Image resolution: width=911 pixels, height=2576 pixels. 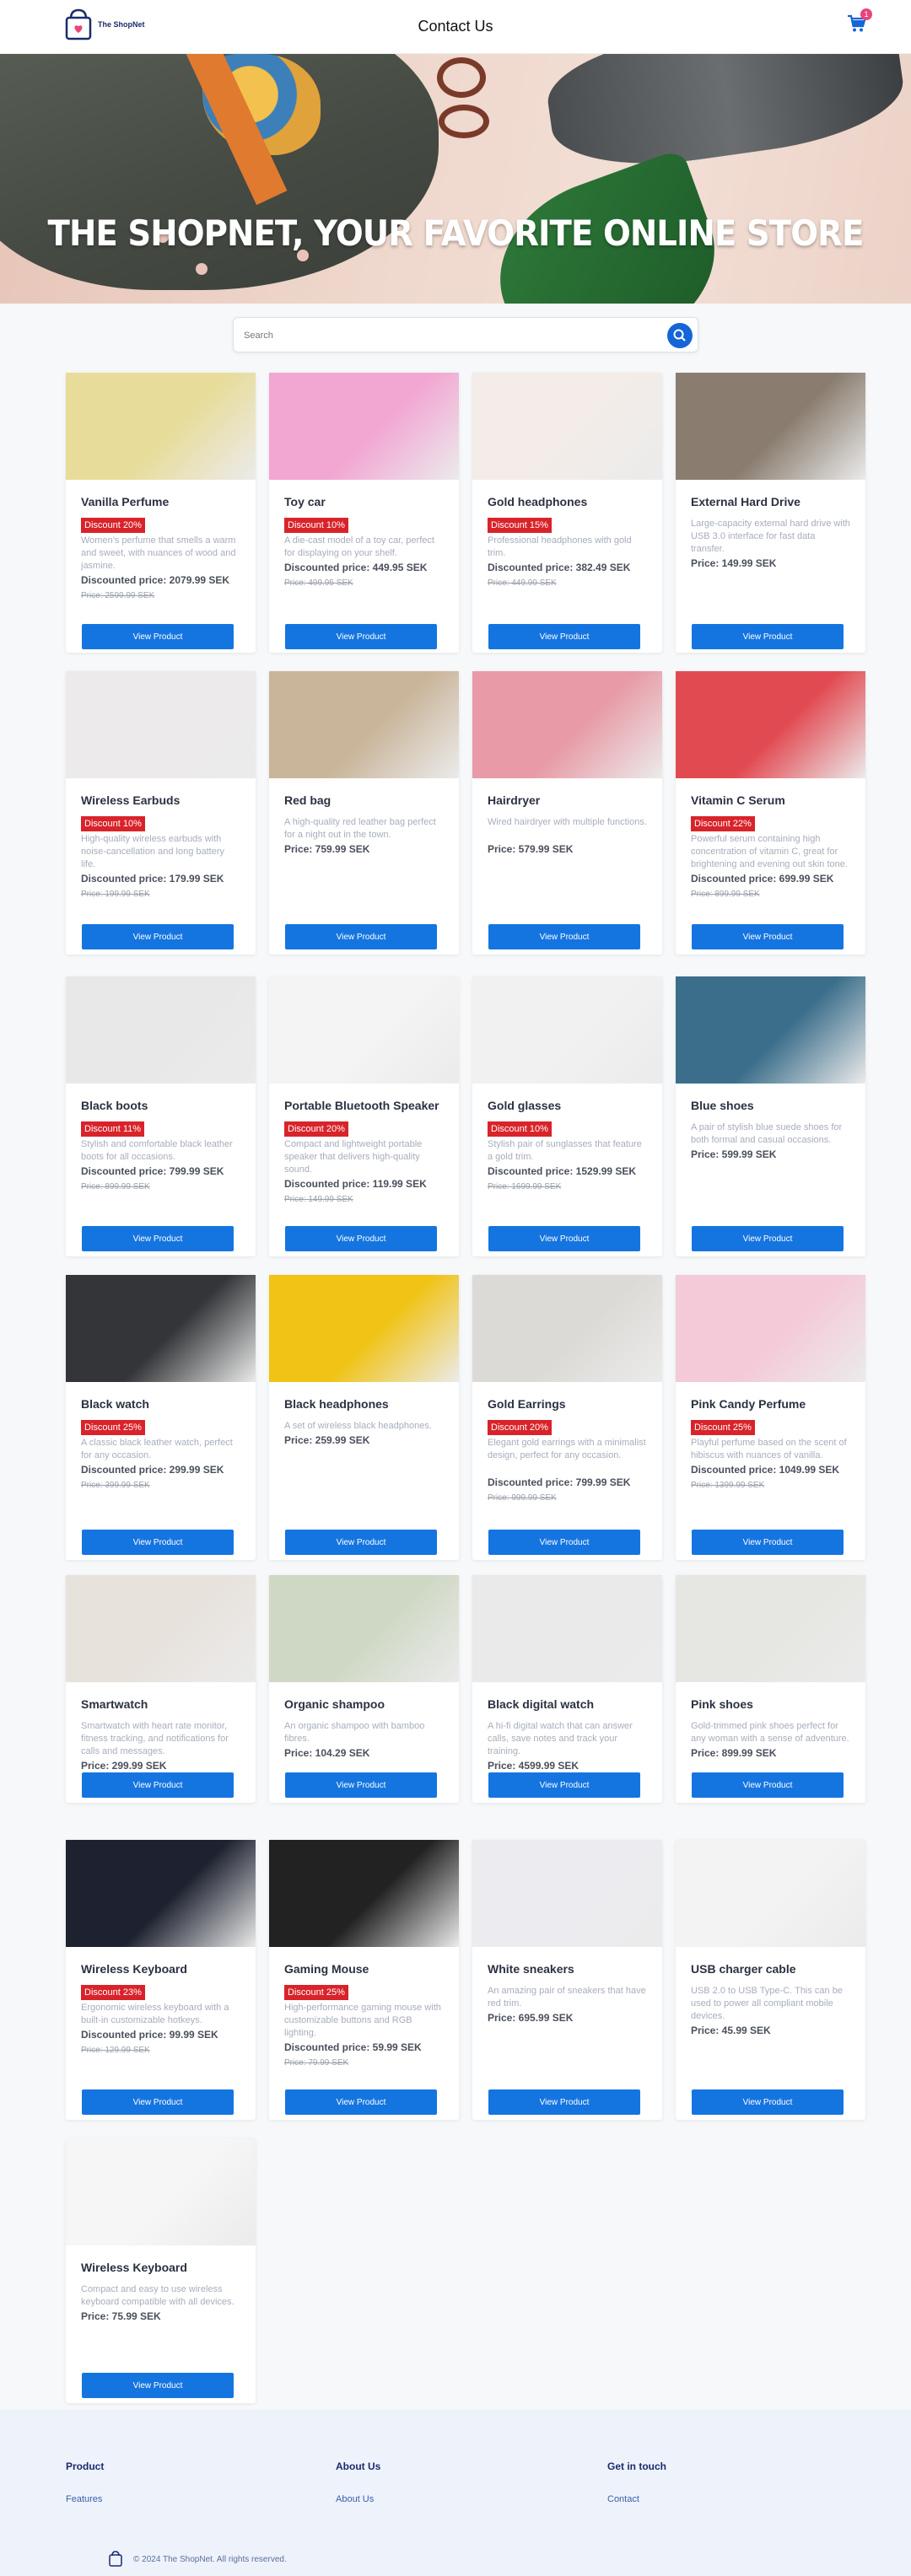 What do you see at coordinates (567, 822) in the screenshot?
I see `product-description: Wired hairdryer with multiple functions.` at bounding box center [567, 822].